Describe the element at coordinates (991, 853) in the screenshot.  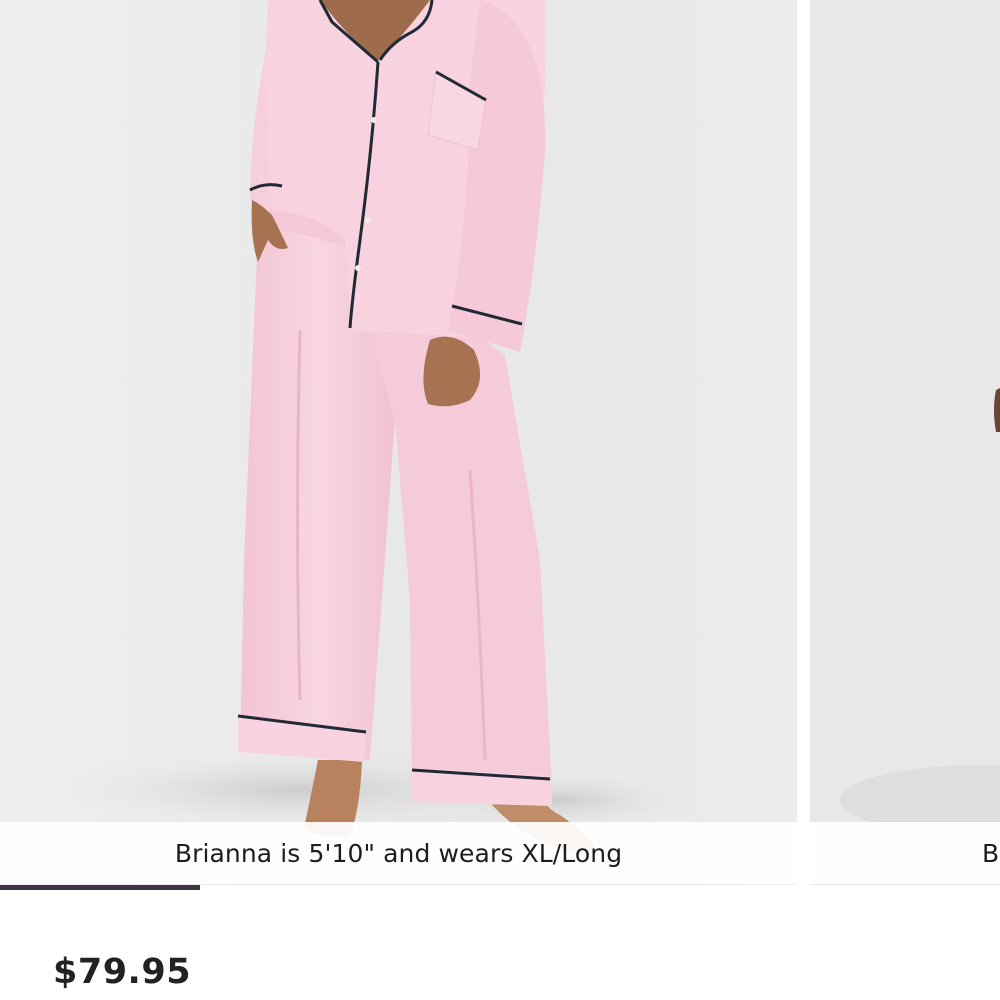
I see `model-info-text: B` at that location.